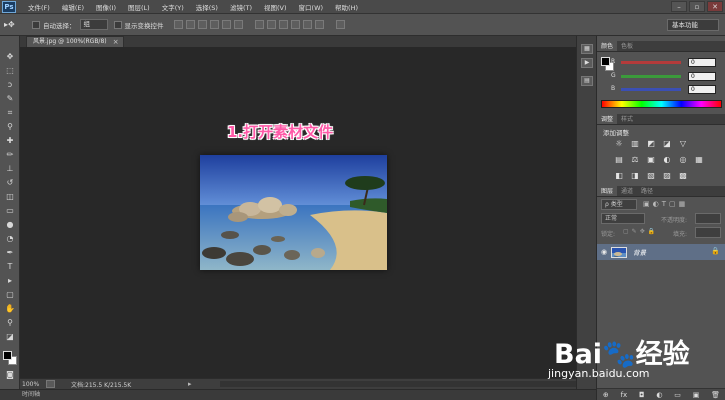 The width and height of the screenshot is (725, 400). What do you see at coordinates (619, 204) in the screenshot?
I see `layer-filter-dropdown: ρ 类型` at bounding box center [619, 204].